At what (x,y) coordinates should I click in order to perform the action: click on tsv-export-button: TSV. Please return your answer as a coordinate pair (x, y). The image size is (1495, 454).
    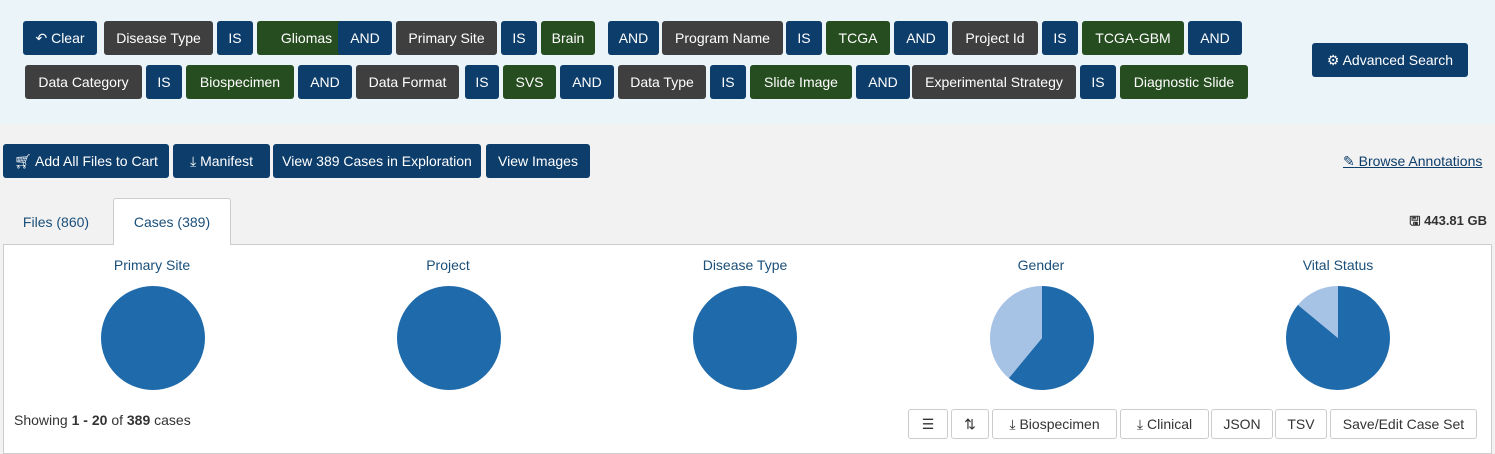
    Looking at the image, I should click on (1301, 424).